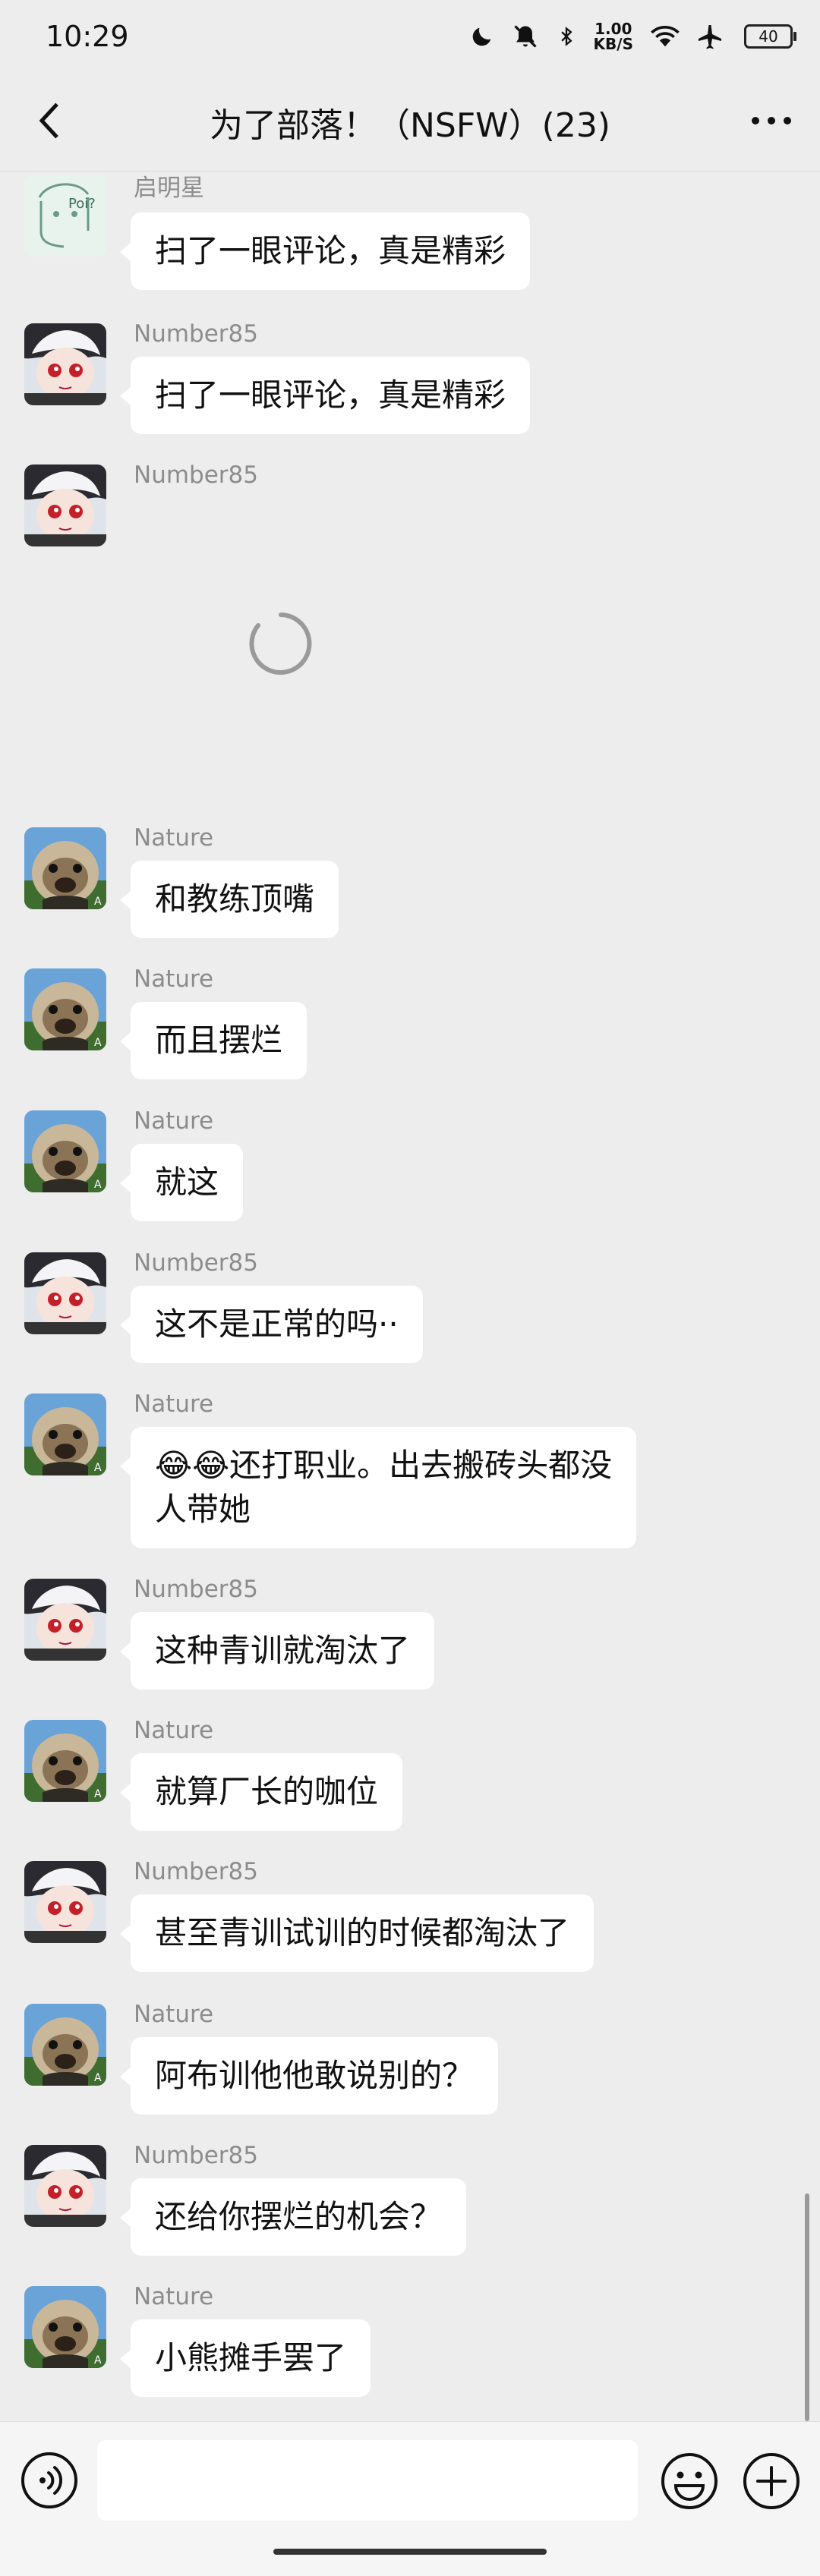  What do you see at coordinates (410, 36) in the screenshot?
I see `status-bar: 10:29 1.00 KB/S 40` at bounding box center [410, 36].